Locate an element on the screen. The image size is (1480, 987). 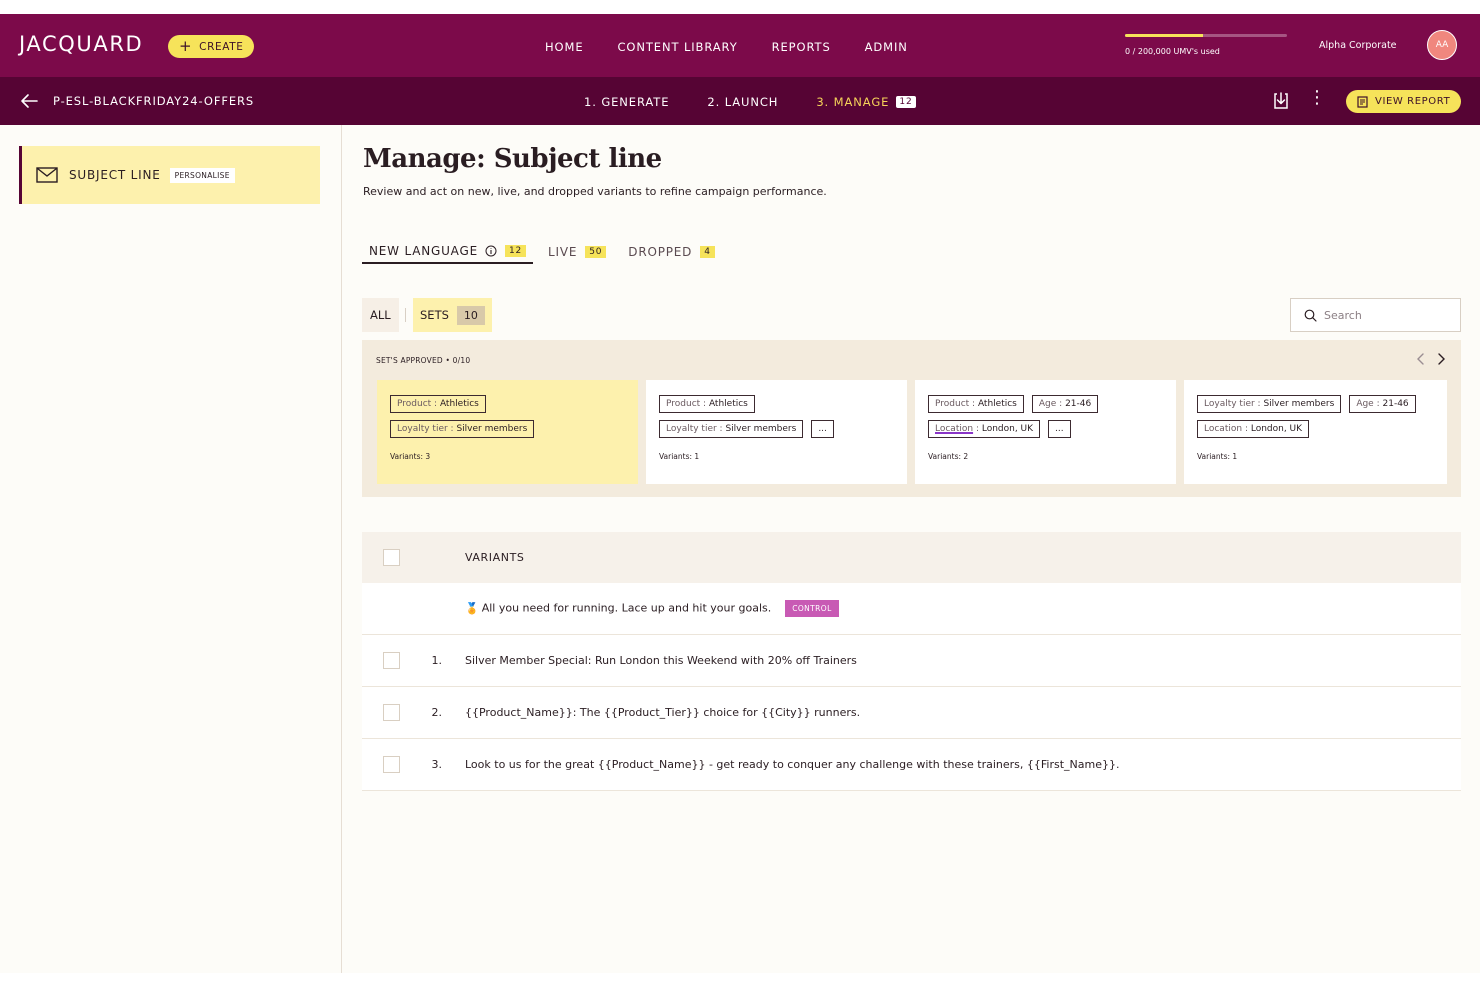
window-bottom-strip is located at coordinates (740, 980).